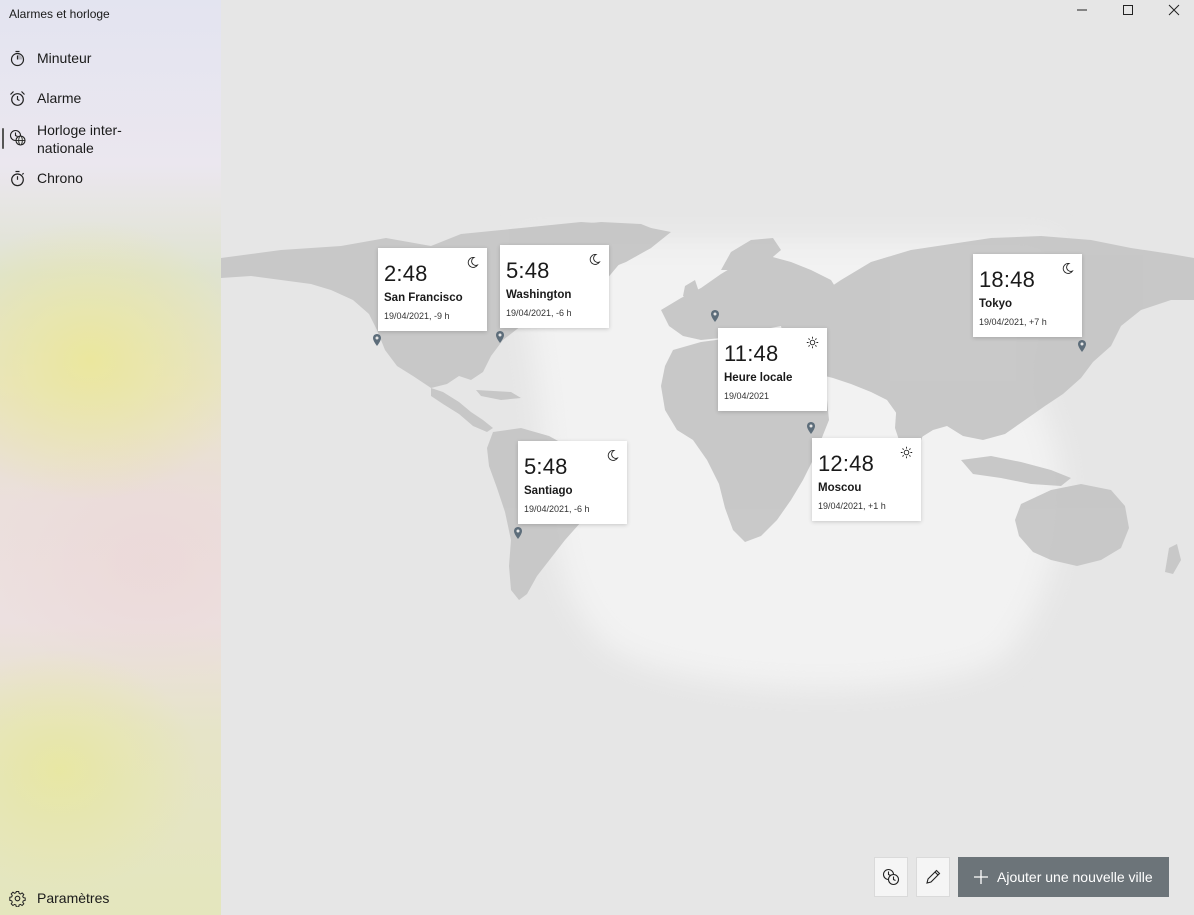 The width and height of the screenshot is (1194, 915). Describe the element at coordinates (846, 463) in the screenshot. I see `clock-time: 12:48` at that location.